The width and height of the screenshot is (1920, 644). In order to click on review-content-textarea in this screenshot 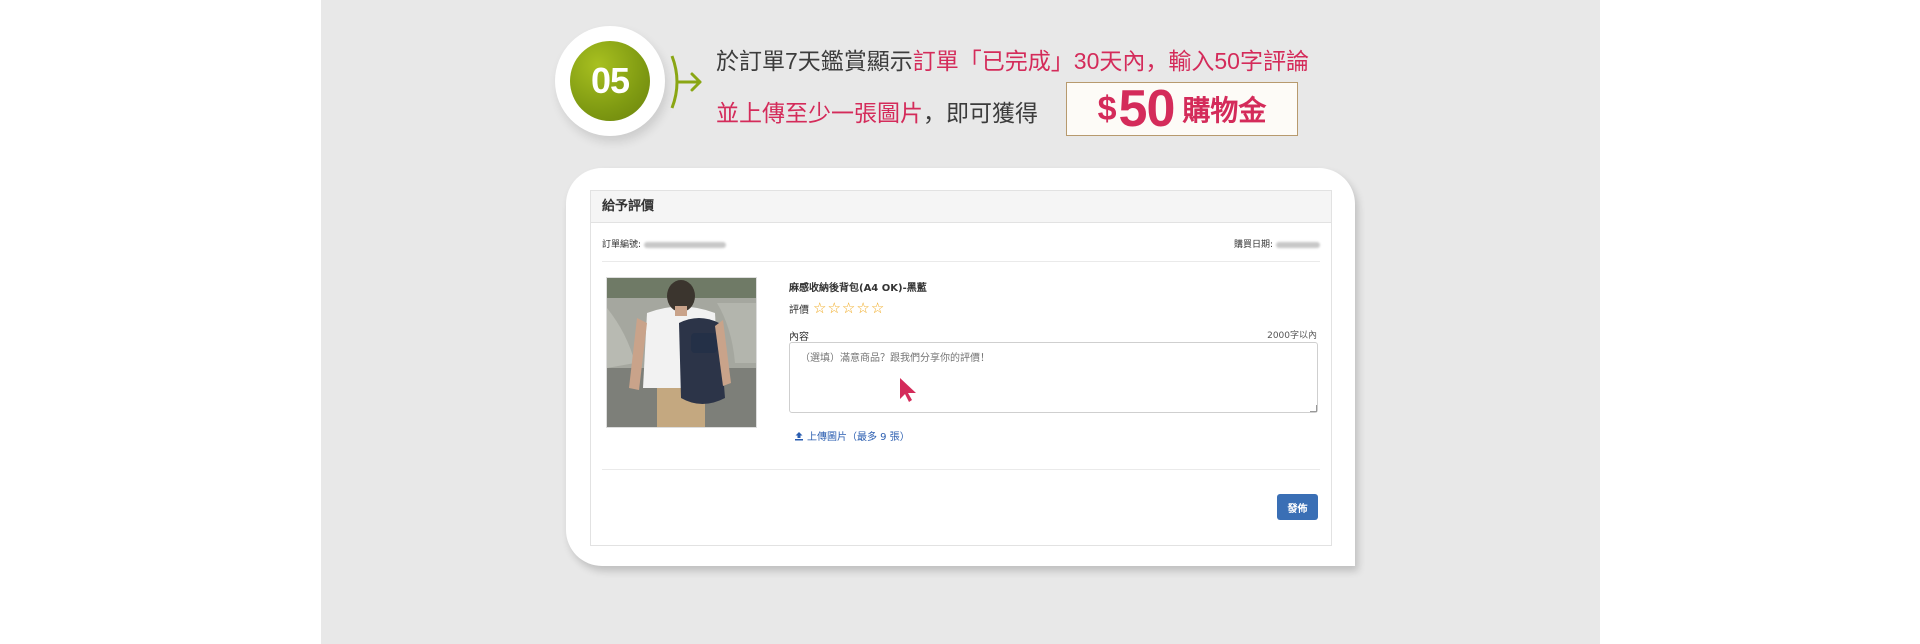, I will do `click(1053, 377)`.